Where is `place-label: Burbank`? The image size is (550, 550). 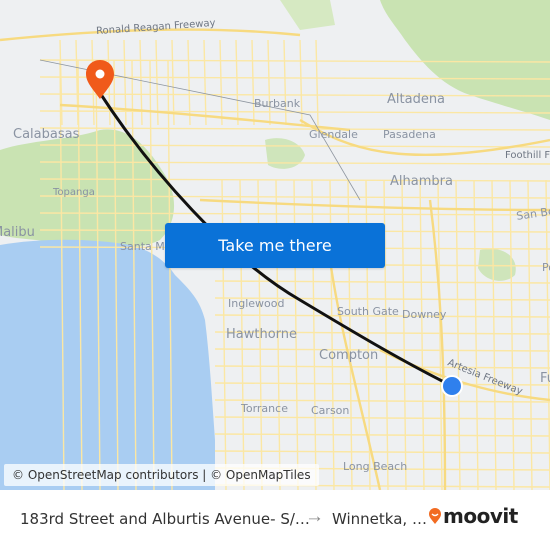
place-label: Burbank is located at coordinates (277, 103).